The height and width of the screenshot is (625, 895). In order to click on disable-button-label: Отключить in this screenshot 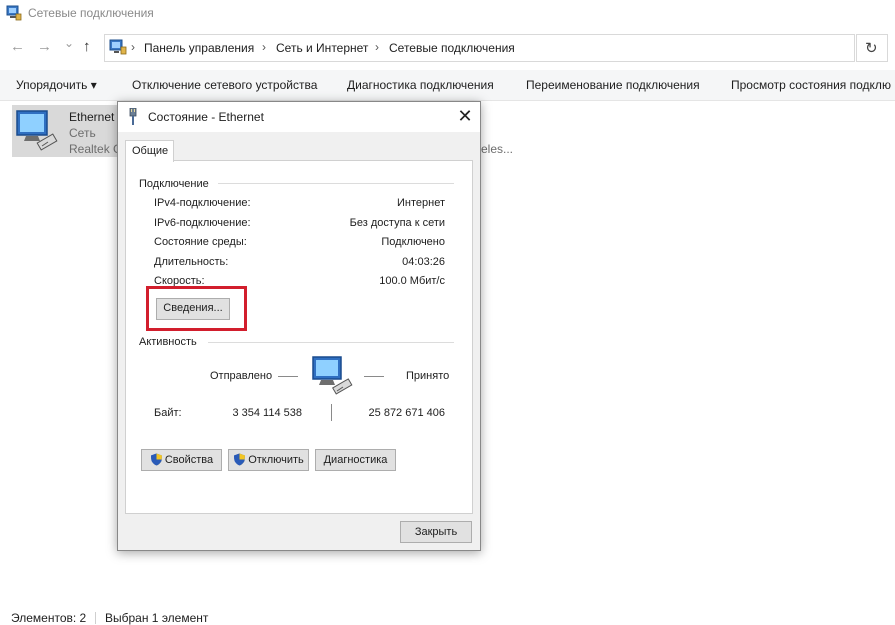, I will do `click(276, 460)`.